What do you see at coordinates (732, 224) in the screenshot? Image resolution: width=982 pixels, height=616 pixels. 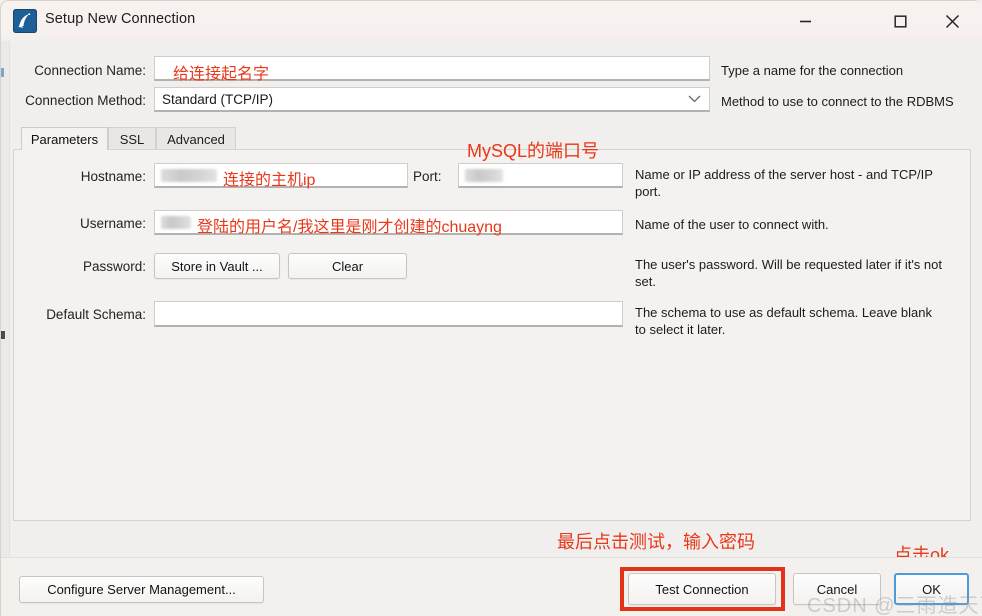 I see `username-hint: Name of the user to connect with.` at bounding box center [732, 224].